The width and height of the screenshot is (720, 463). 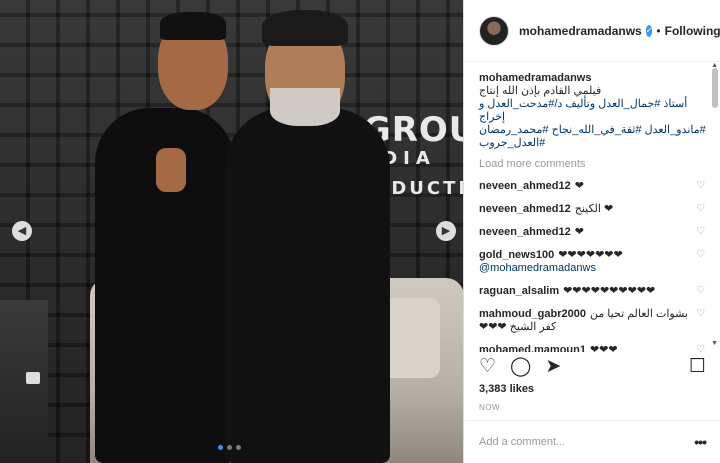 I want to click on comment-text: ❤❤❤, so click(x=603, y=348).